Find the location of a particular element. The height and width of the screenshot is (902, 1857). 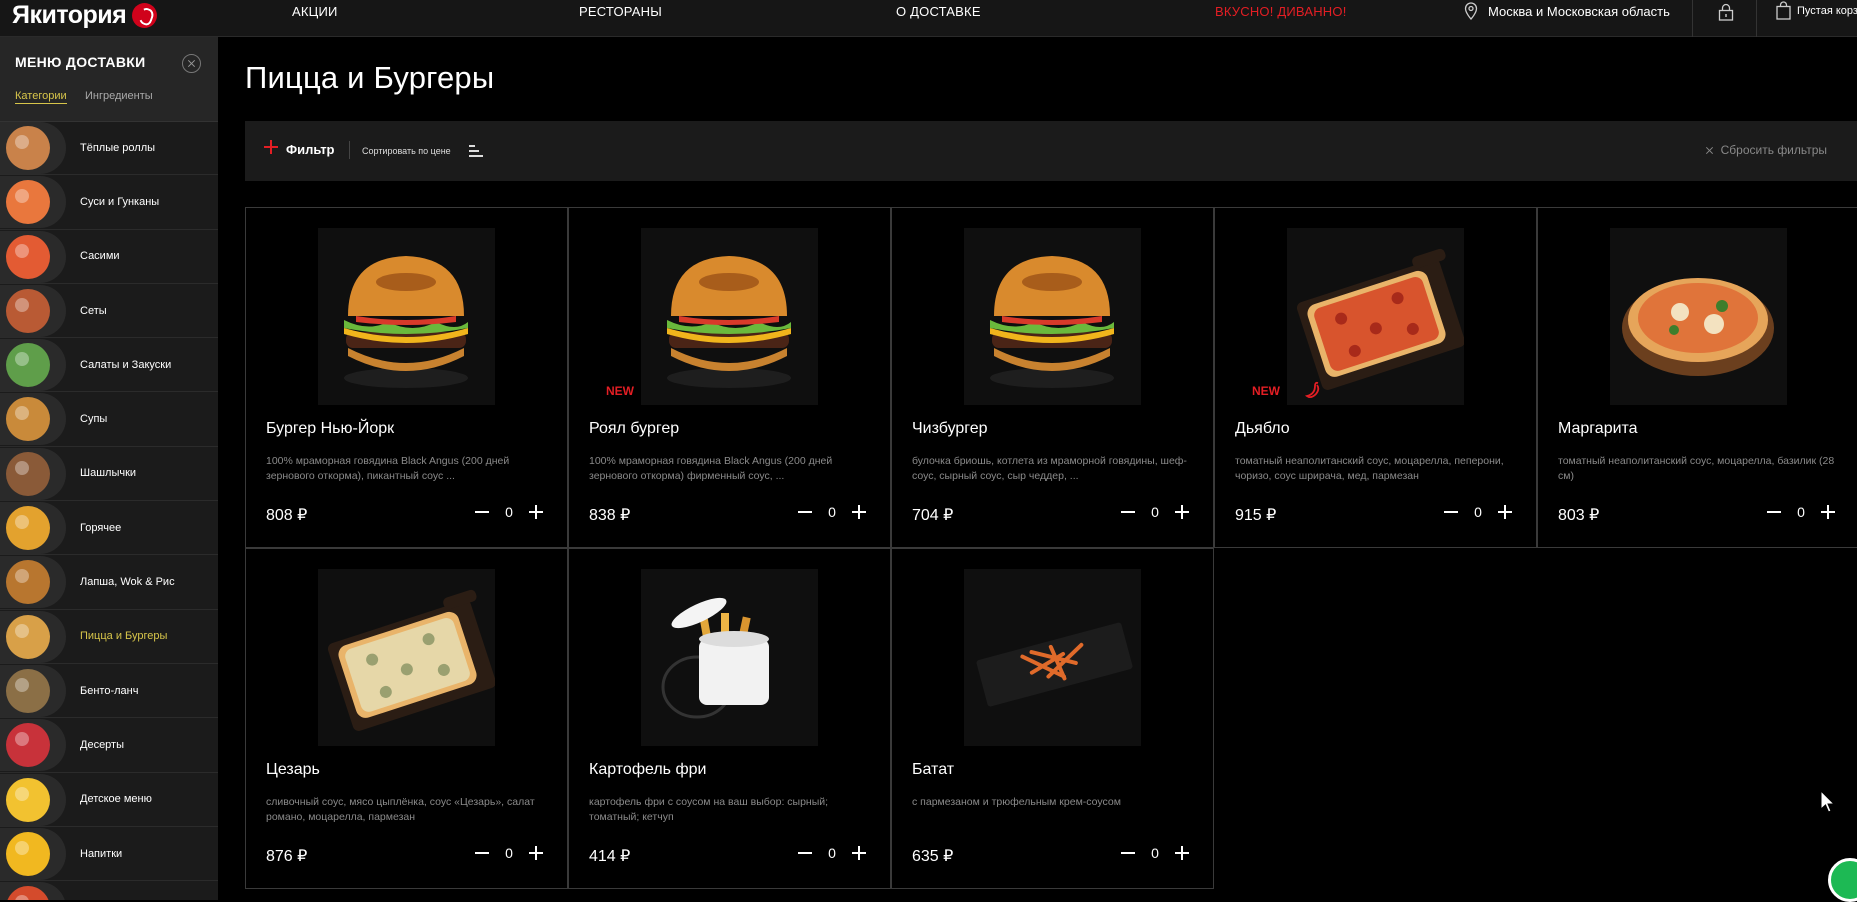

sidebar-item-label: Тёплые роллы is located at coordinates (118, 147).